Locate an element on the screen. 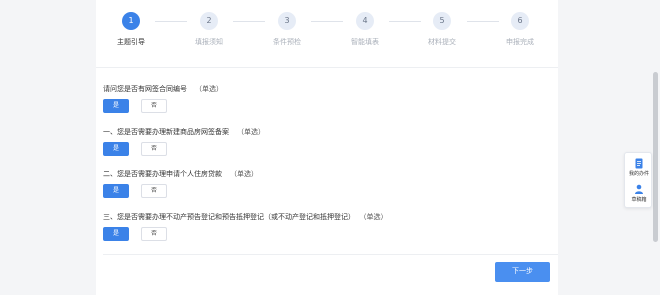  step-2: 2 填报须知 is located at coordinates (209, 29).